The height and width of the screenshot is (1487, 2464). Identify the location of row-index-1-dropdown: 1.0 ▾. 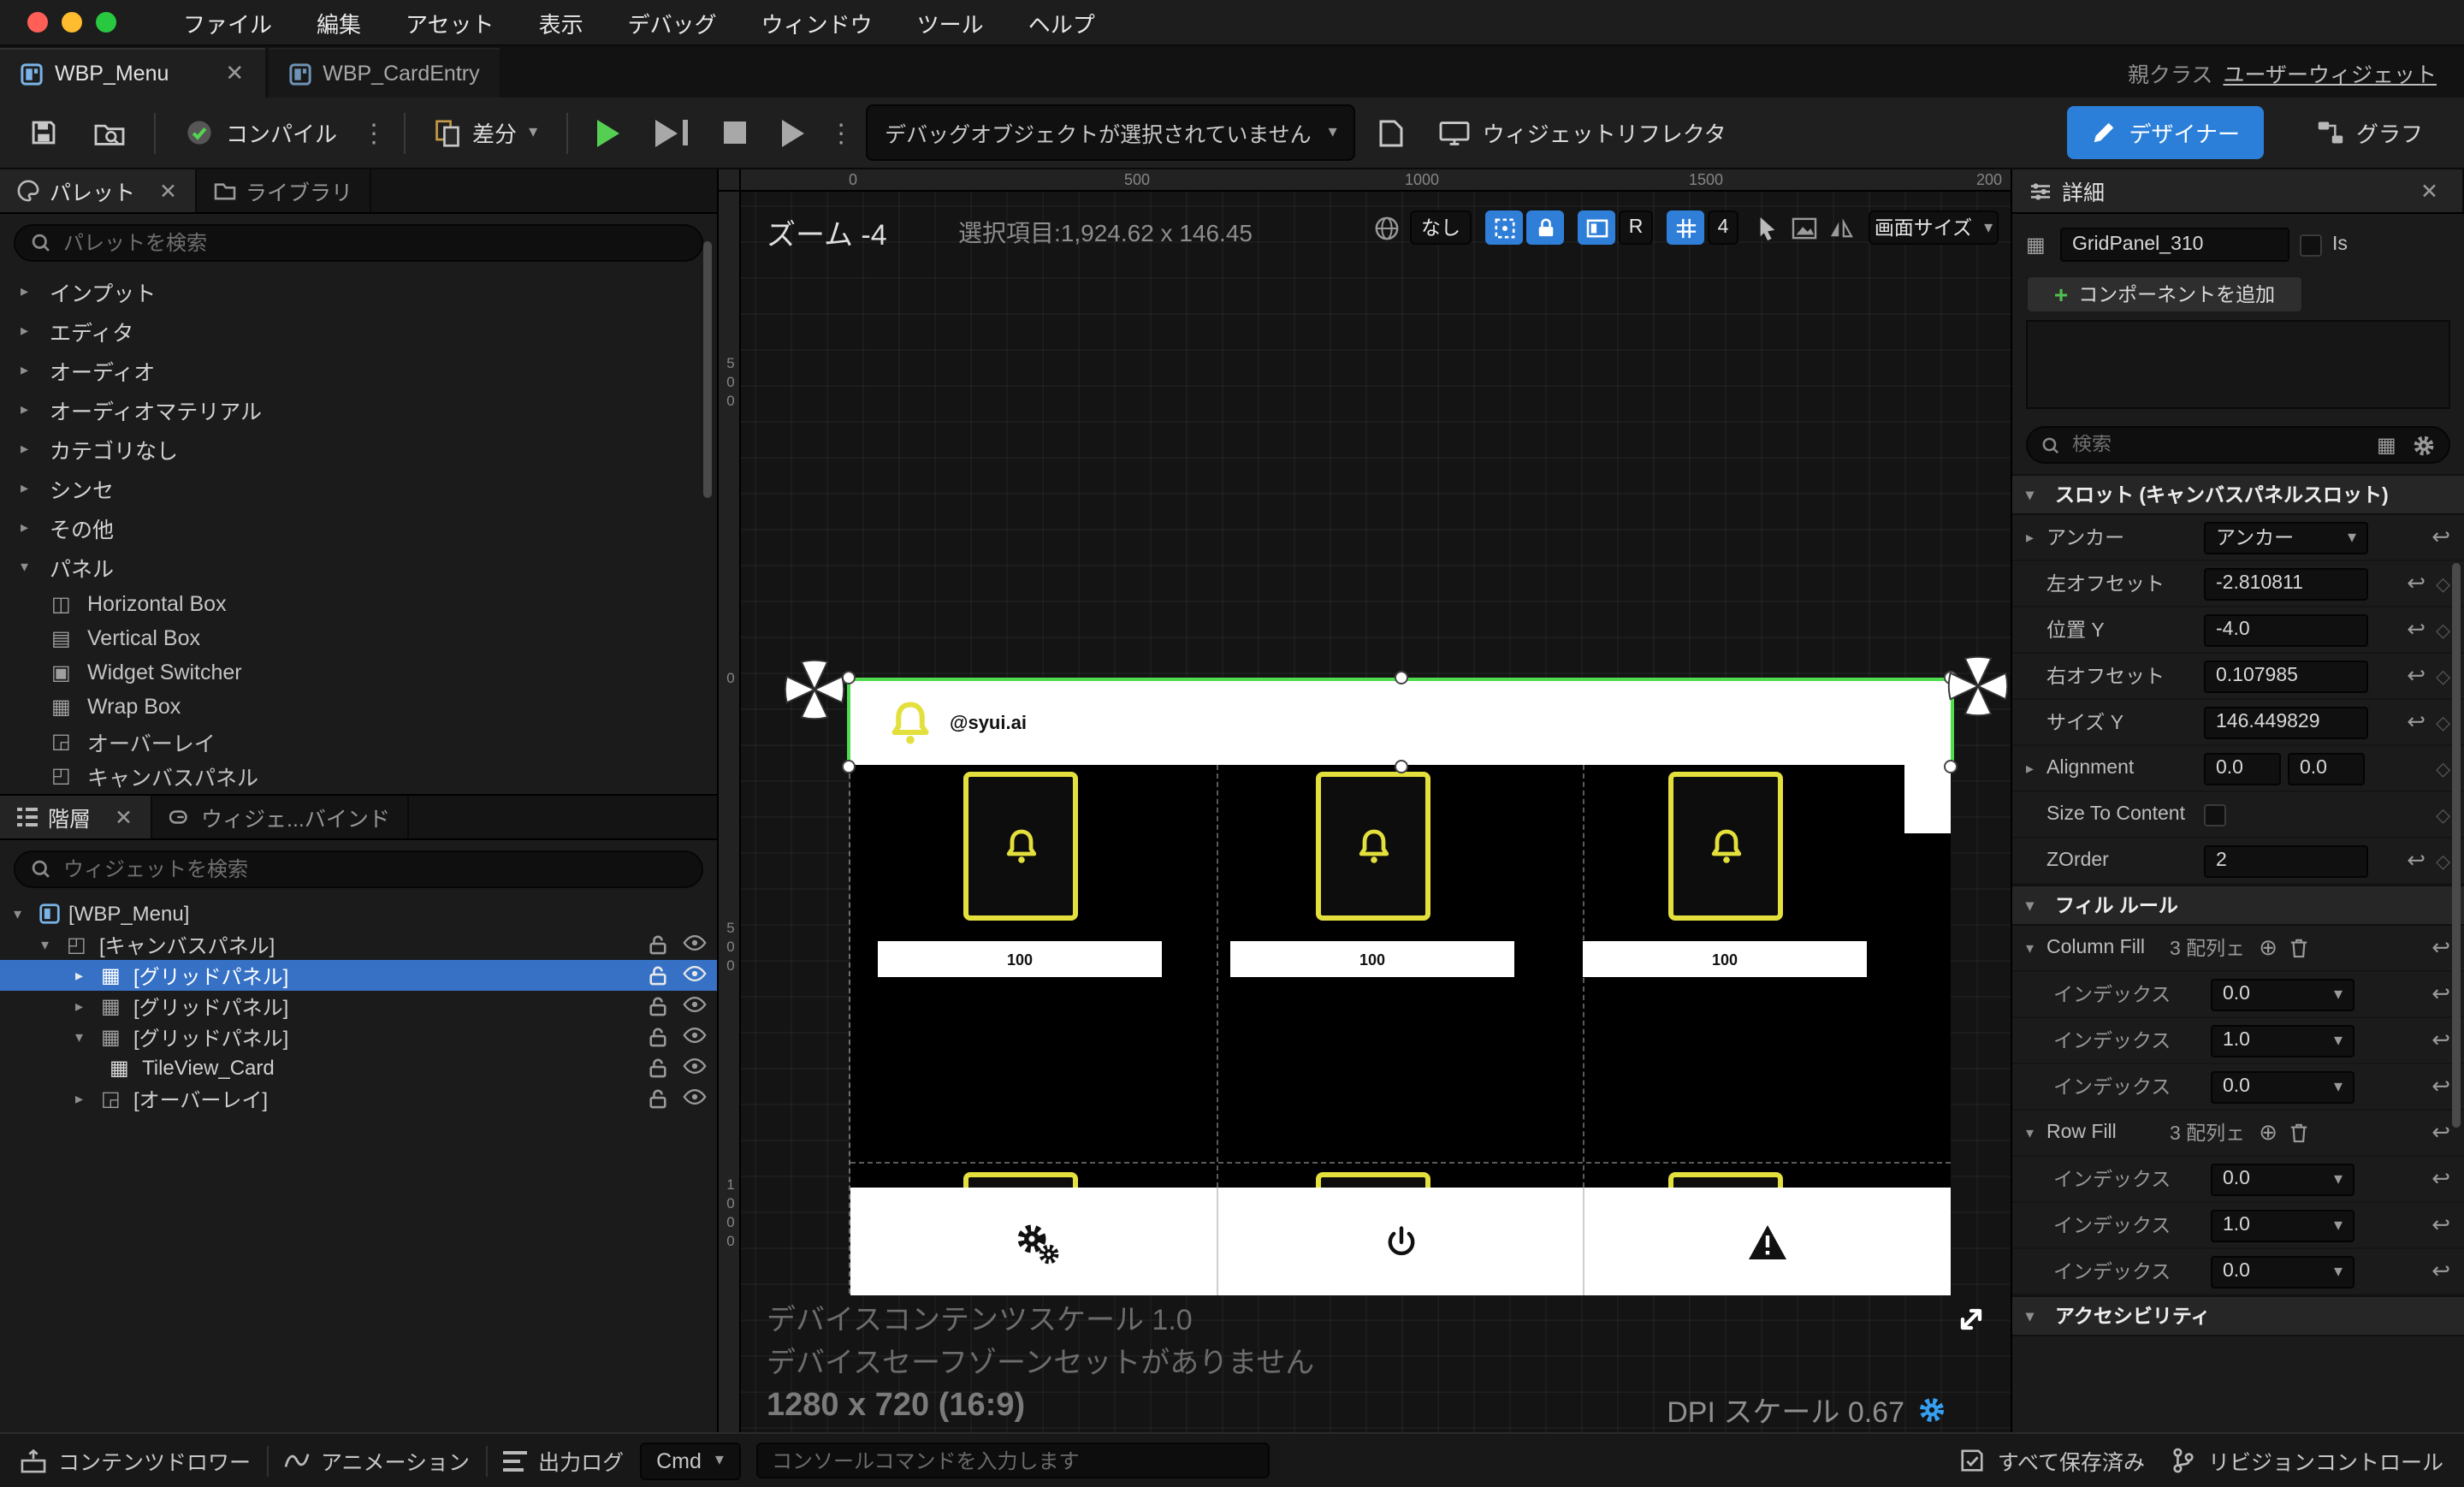
(2282, 1225).